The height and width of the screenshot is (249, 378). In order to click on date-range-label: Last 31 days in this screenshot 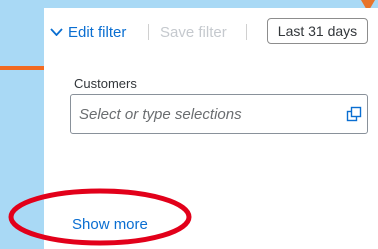, I will do `click(317, 31)`.